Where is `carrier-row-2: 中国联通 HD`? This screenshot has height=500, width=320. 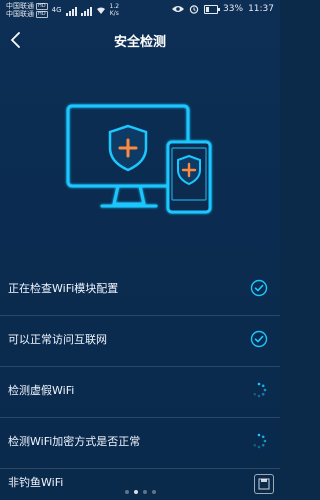 carrier-row-2: 中国联通 HD is located at coordinates (27, 14).